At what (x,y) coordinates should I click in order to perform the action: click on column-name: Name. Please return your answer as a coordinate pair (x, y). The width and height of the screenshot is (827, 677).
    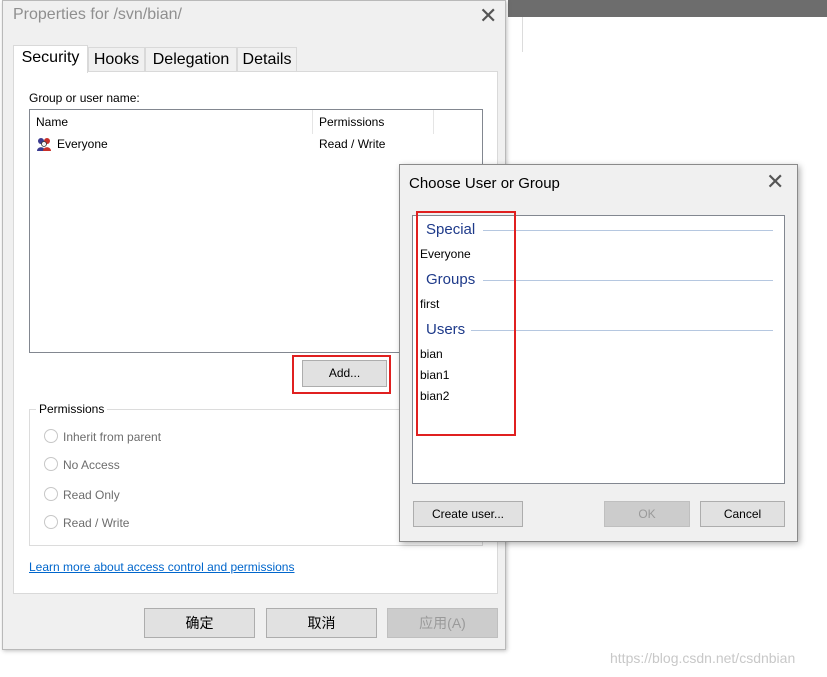
    Looking at the image, I should click on (171, 122).